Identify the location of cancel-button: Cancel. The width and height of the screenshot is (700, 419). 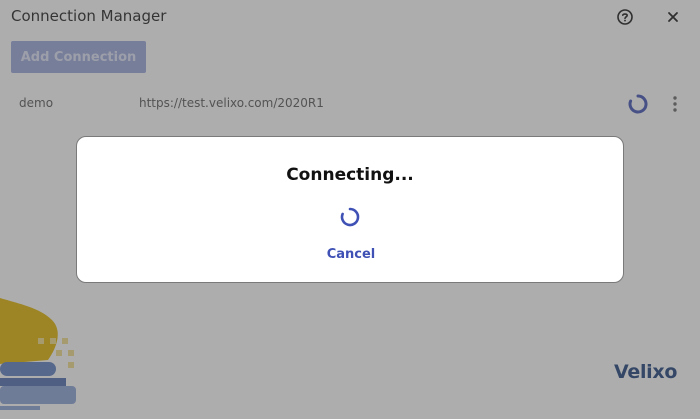
(351, 254).